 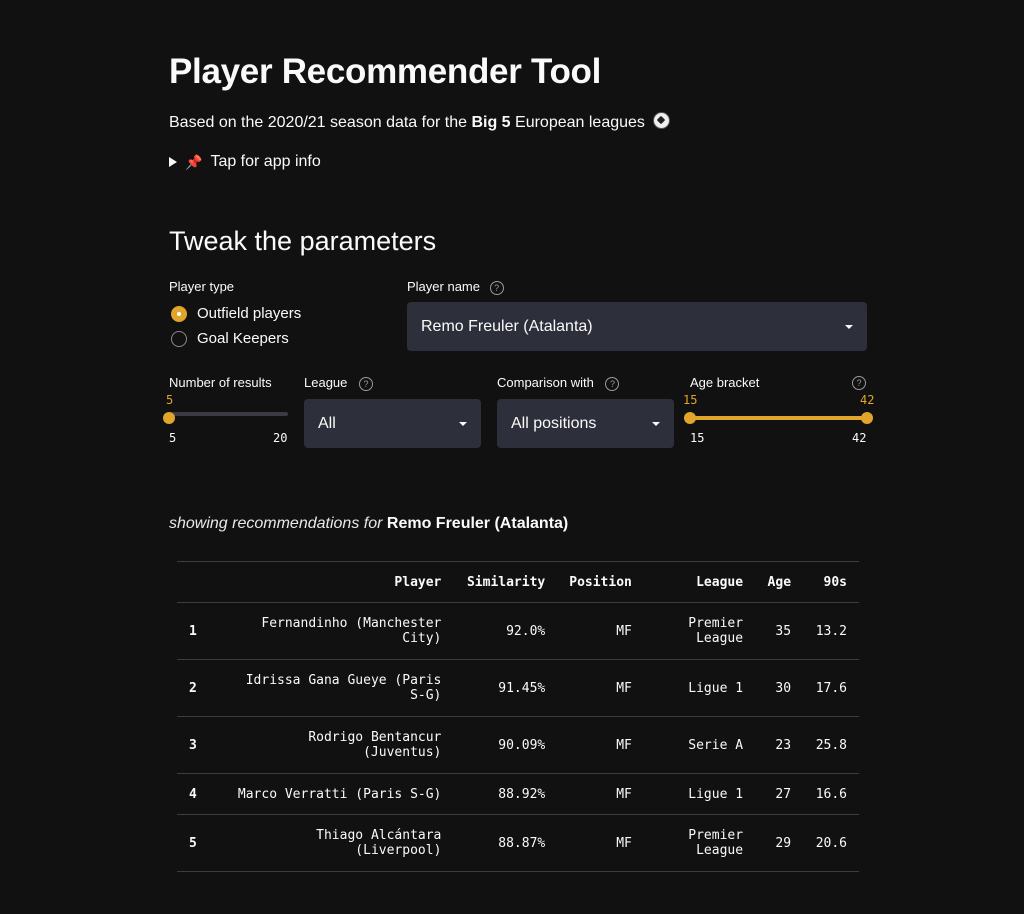 What do you see at coordinates (779, 745) in the screenshot?
I see `cell-age: 23` at bounding box center [779, 745].